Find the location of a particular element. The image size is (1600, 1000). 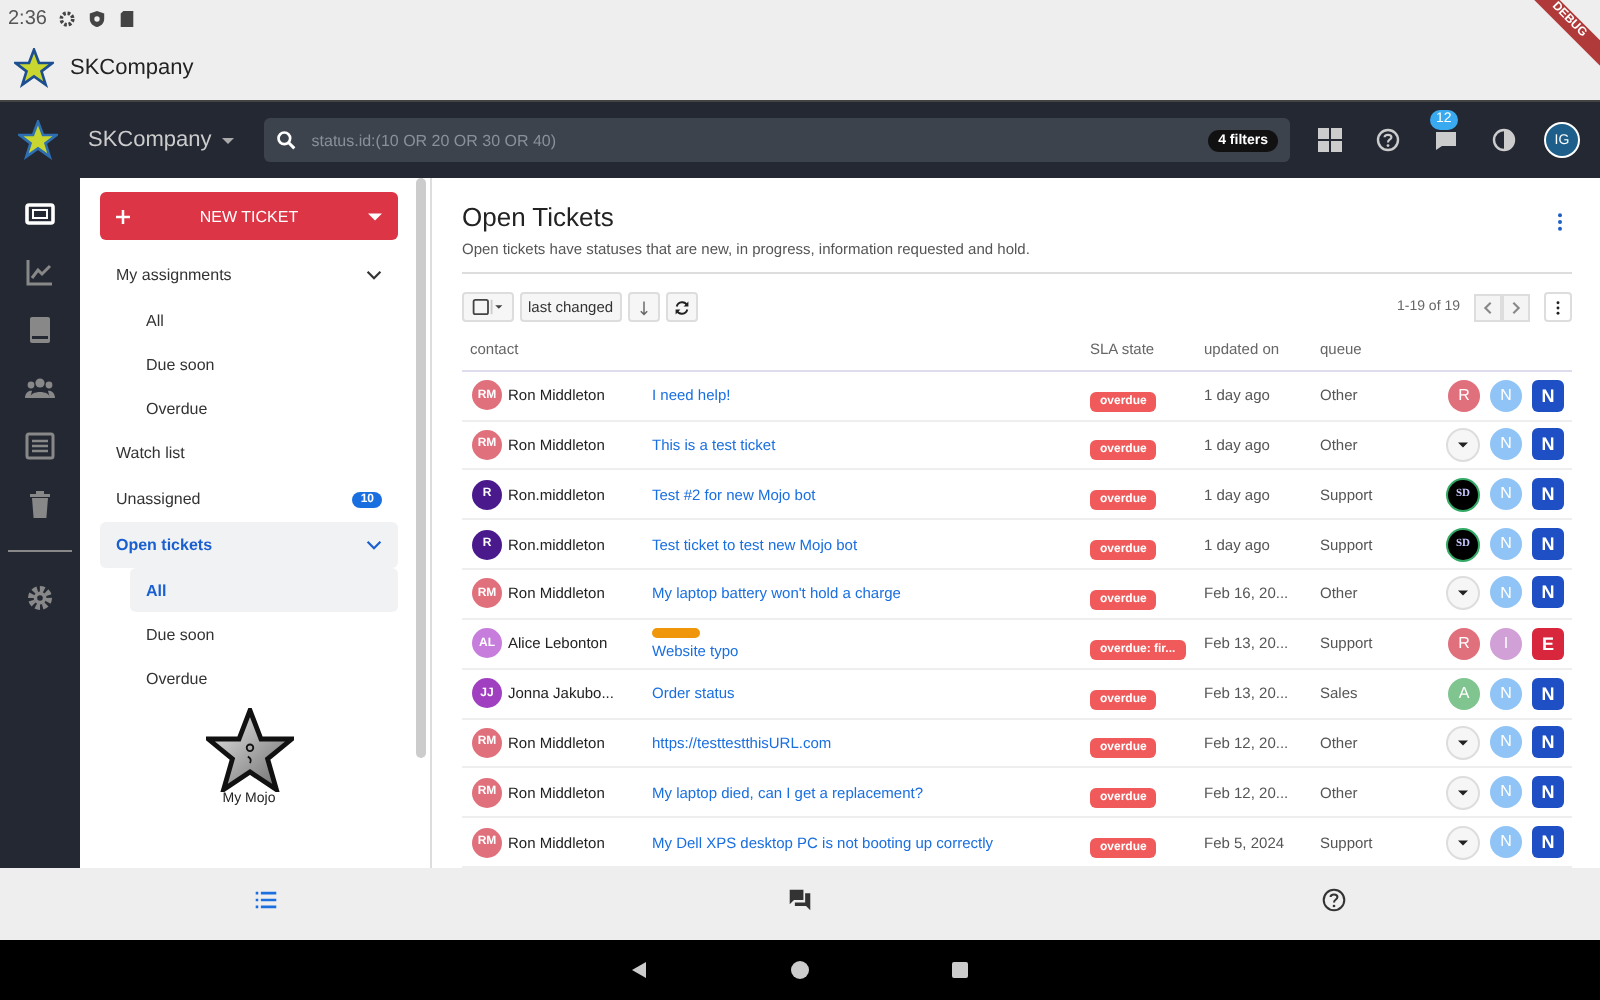

status-time: 2:36 is located at coordinates (27, 18).